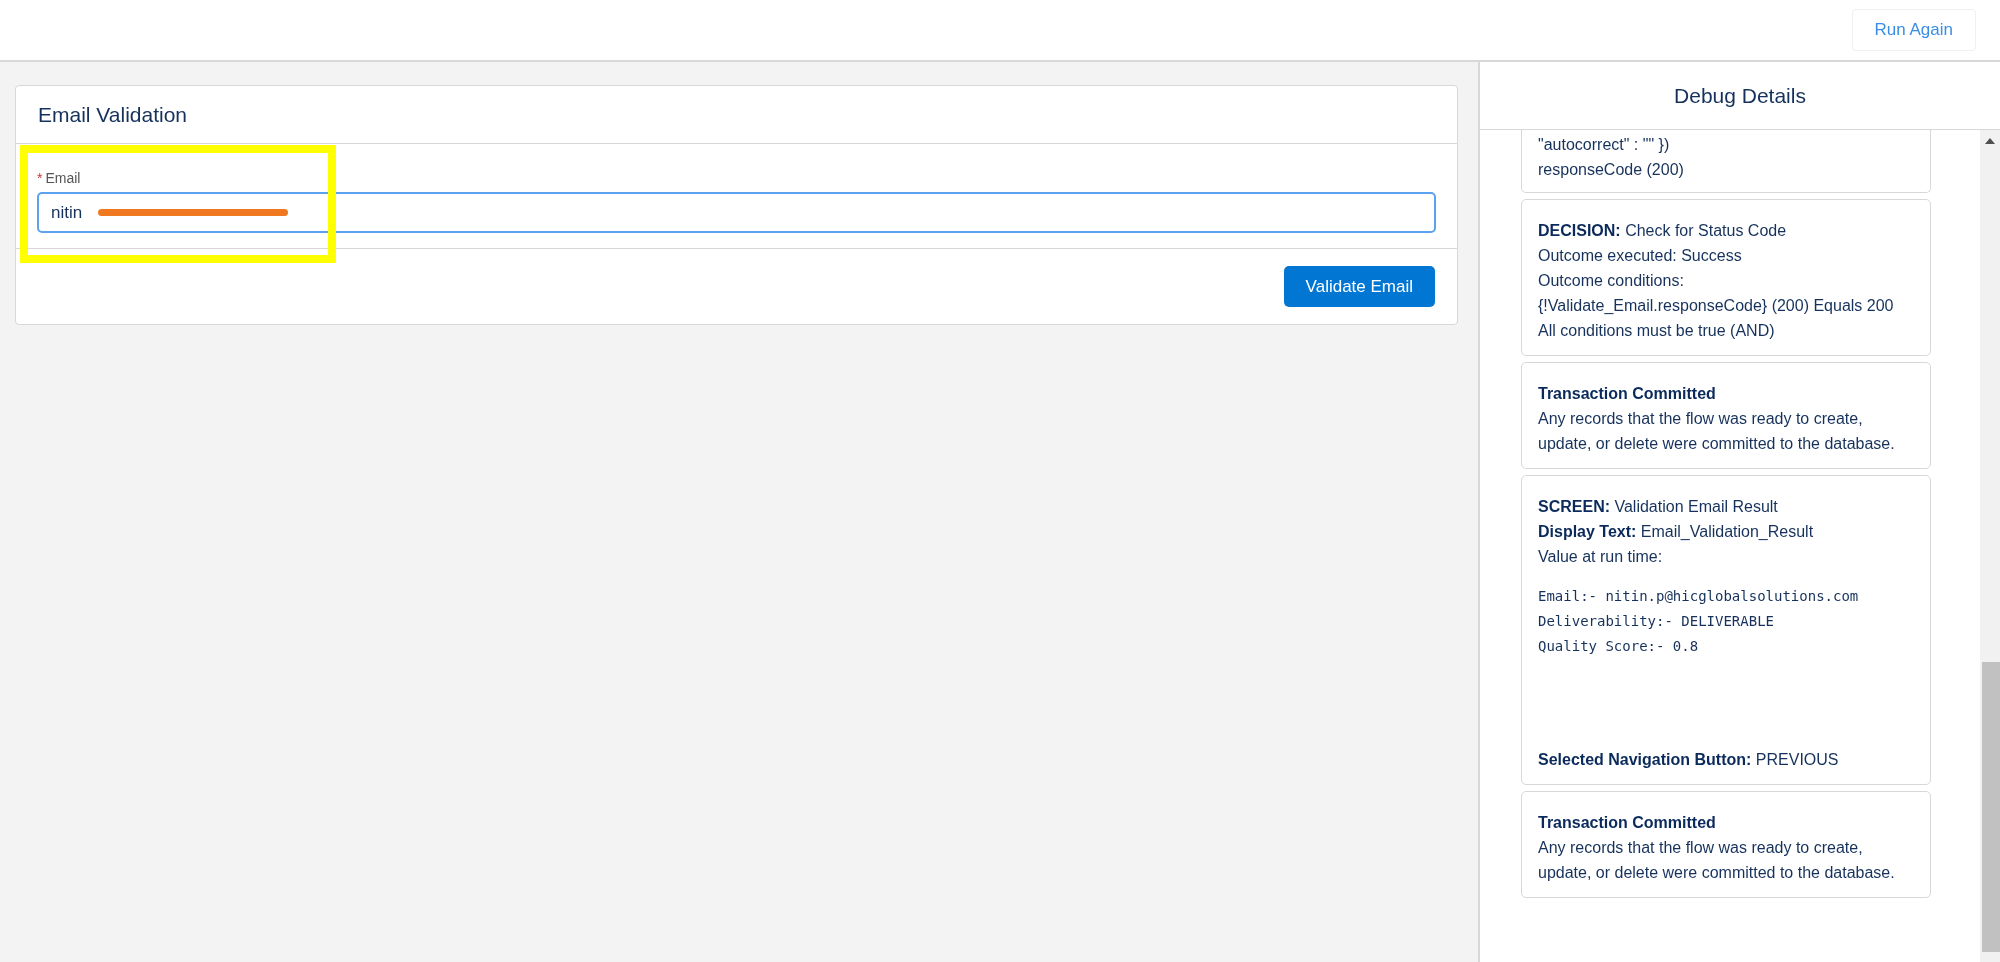  I want to click on scrollbar, so click(1990, 546).